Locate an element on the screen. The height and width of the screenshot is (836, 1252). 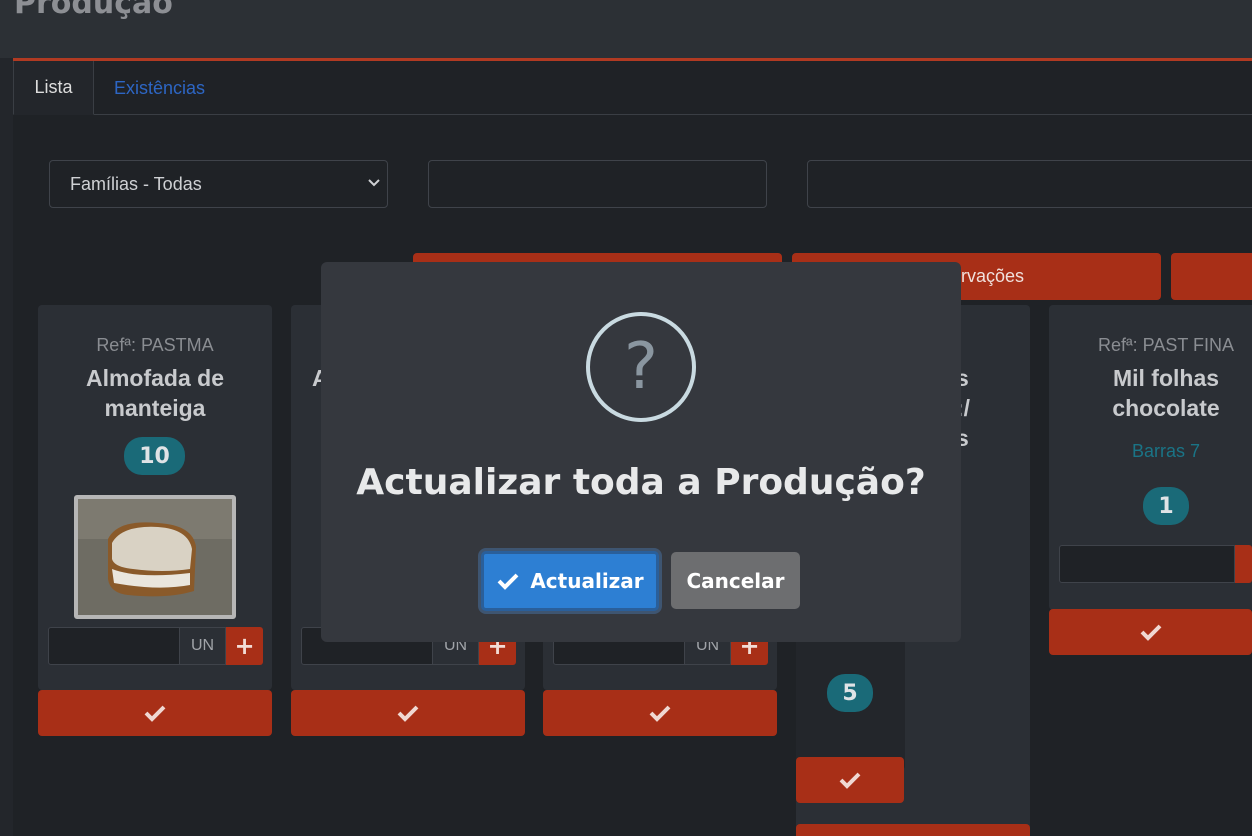
quantity-badge: 1 is located at coordinates (1166, 506).